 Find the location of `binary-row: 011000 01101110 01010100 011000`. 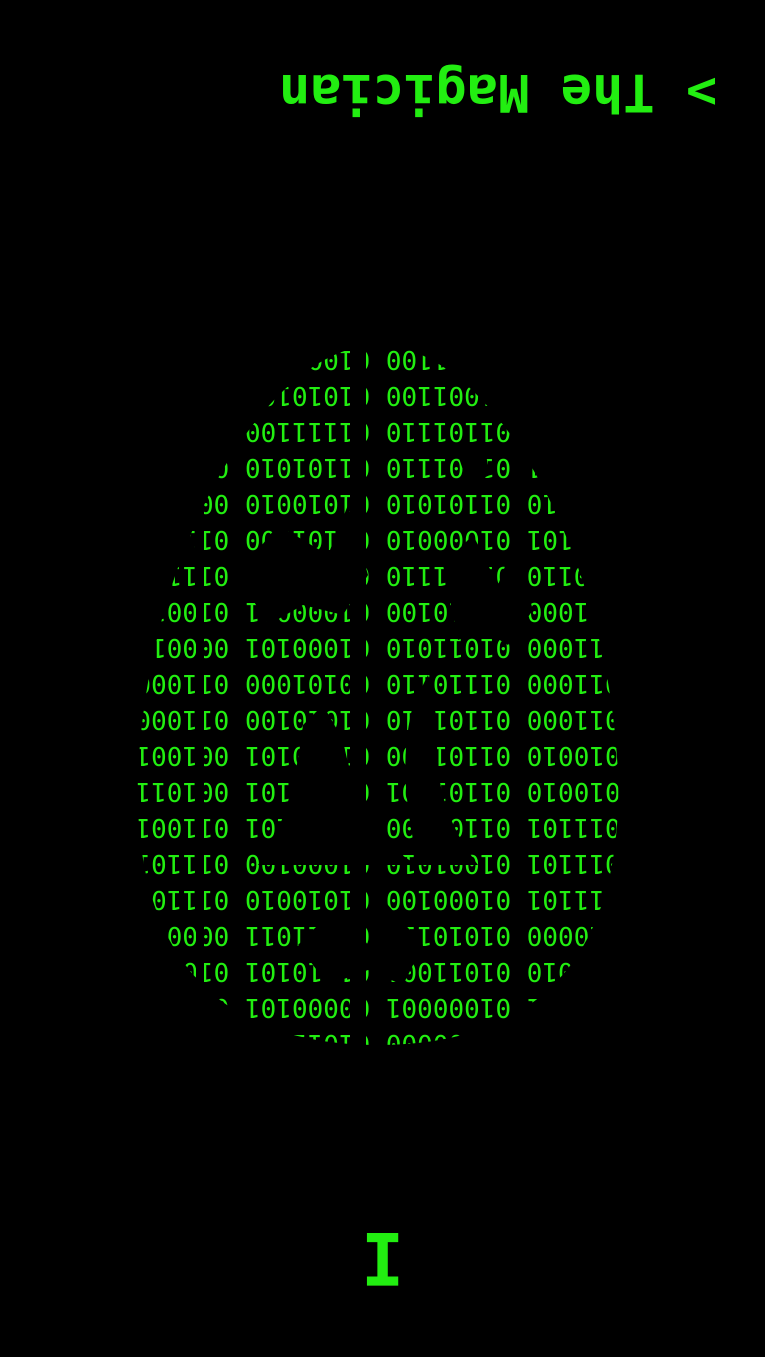

binary-row: 011000 01101110 01010100 011000 is located at coordinates (377, 719).